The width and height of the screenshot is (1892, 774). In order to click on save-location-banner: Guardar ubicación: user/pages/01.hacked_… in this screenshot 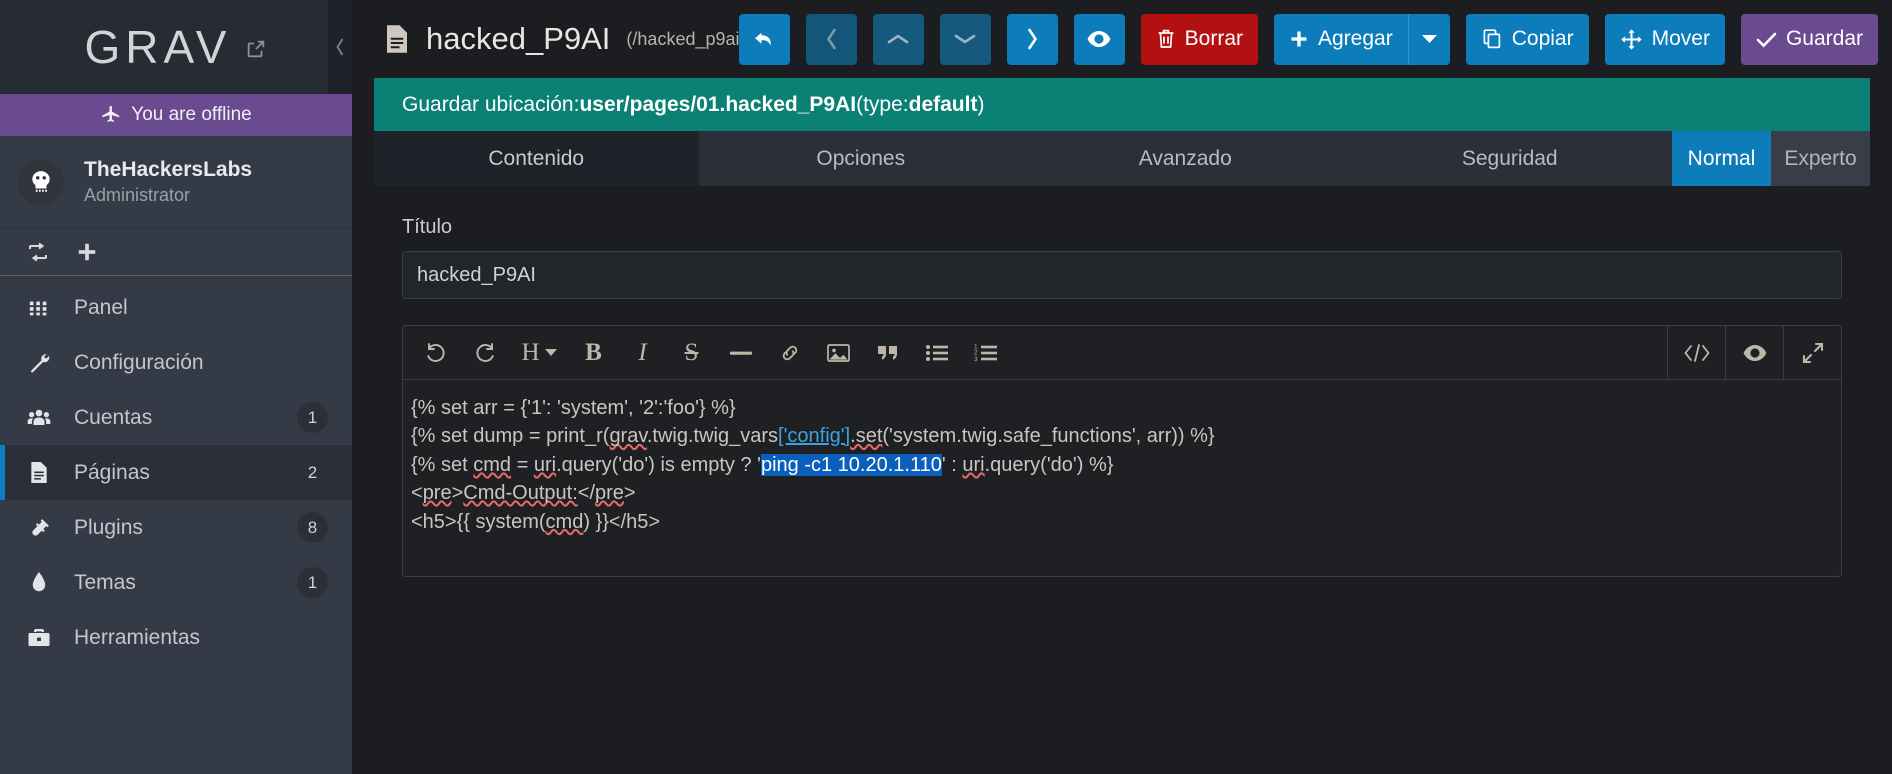, I will do `click(1122, 104)`.